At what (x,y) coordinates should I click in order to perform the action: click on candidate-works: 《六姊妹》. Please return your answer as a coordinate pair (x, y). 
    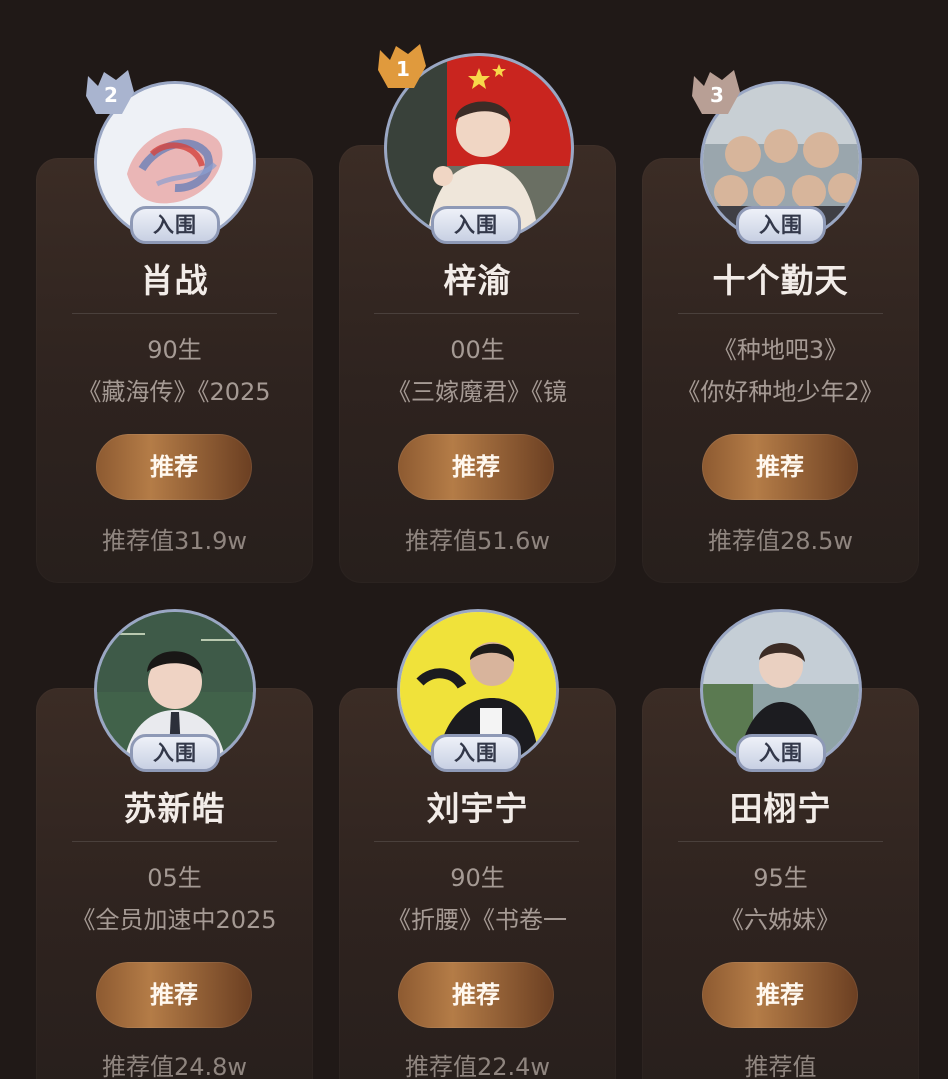
    Looking at the image, I should click on (780, 920).